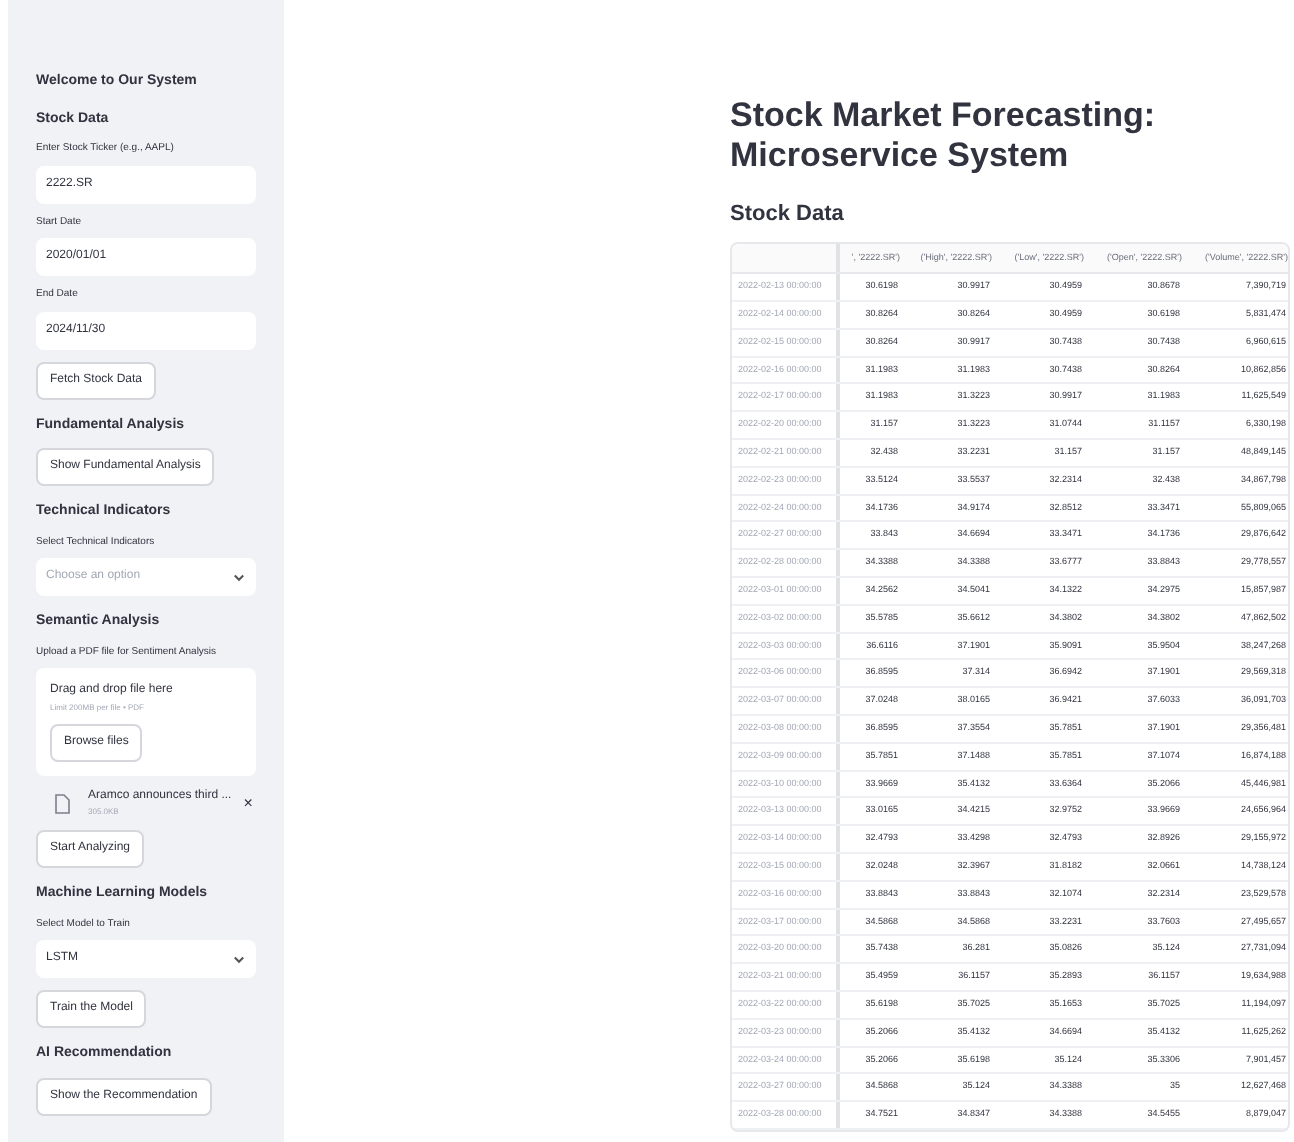 The height and width of the screenshot is (1142, 1294). What do you see at coordinates (248, 803) in the screenshot?
I see `remove-file-button: ×` at bounding box center [248, 803].